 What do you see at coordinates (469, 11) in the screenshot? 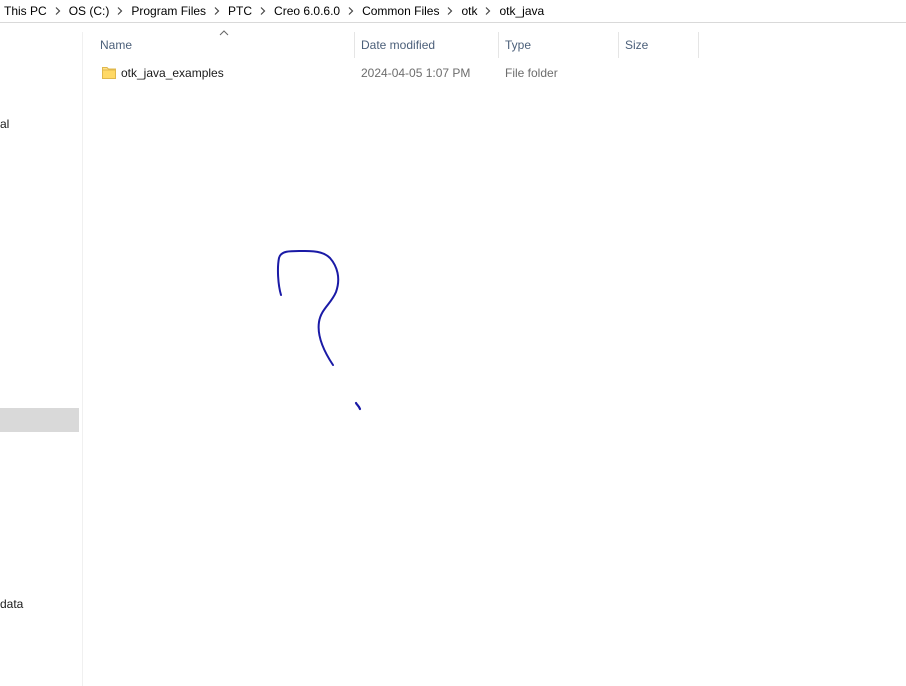
I see `breadcrumb-item-otk: otk` at bounding box center [469, 11].